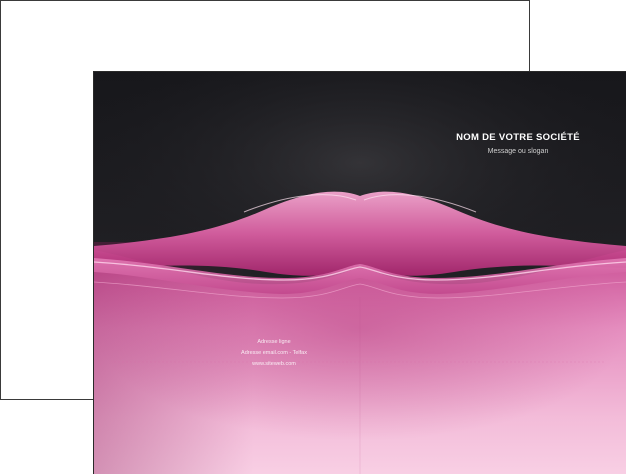 This screenshot has height=474, width=626. I want to click on contact-email-phone: Adresse email.com - Telfax, so click(274, 353).